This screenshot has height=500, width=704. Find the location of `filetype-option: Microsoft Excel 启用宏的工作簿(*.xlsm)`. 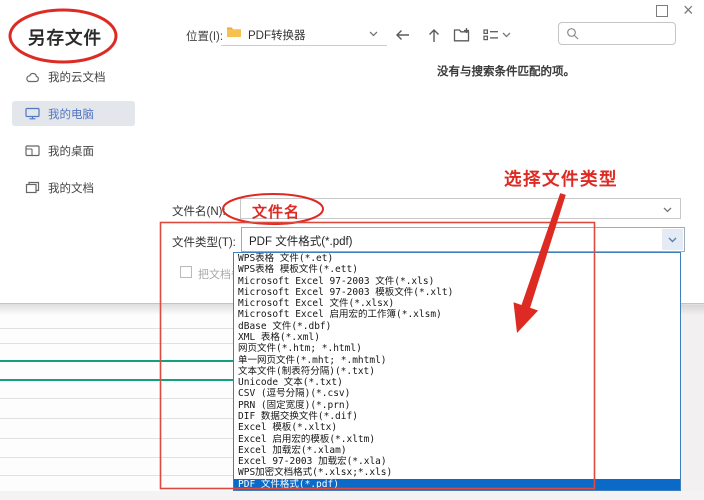

filetype-option: Microsoft Excel 启用宏的工作簿(*.xlsm) is located at coordinates (457, 314).